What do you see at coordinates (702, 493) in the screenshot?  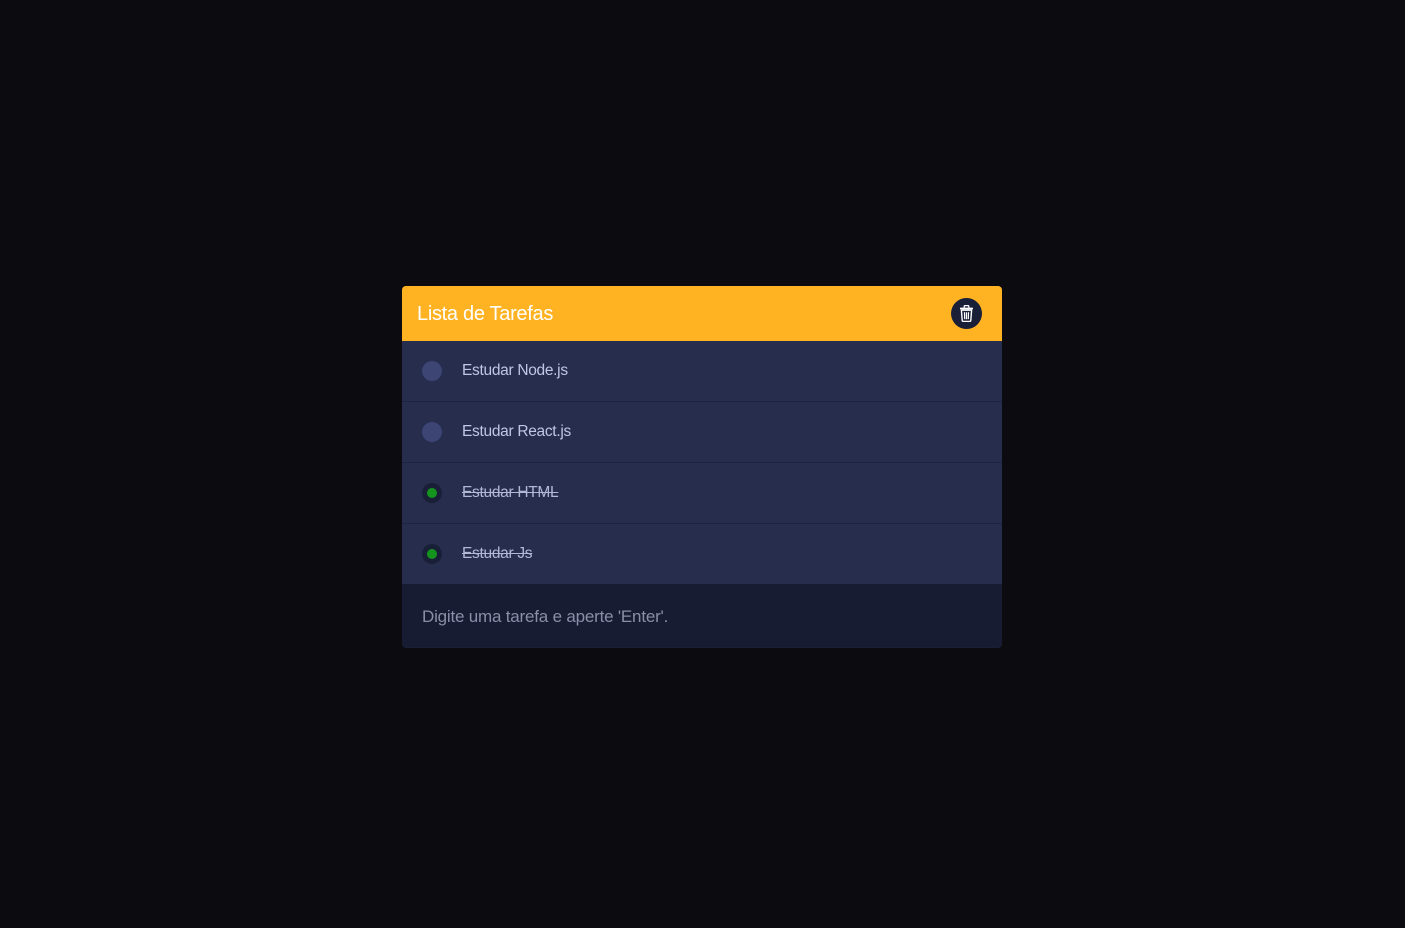 I see `task-item-done: Estudar HTML` at bounding box center [702, 493].